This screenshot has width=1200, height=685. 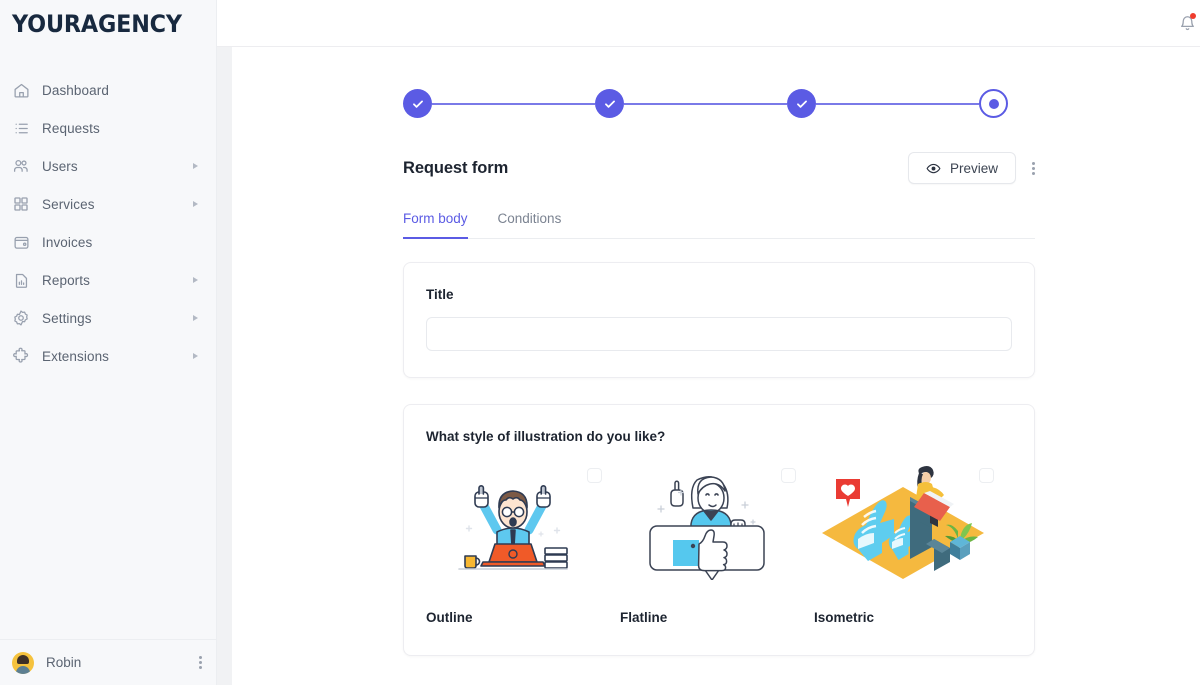 What do you see at coordinates (903, 522) in the screenshot?
I see `isometric-thumbs-up-scene-illustration` at bounding box center [903, 522].